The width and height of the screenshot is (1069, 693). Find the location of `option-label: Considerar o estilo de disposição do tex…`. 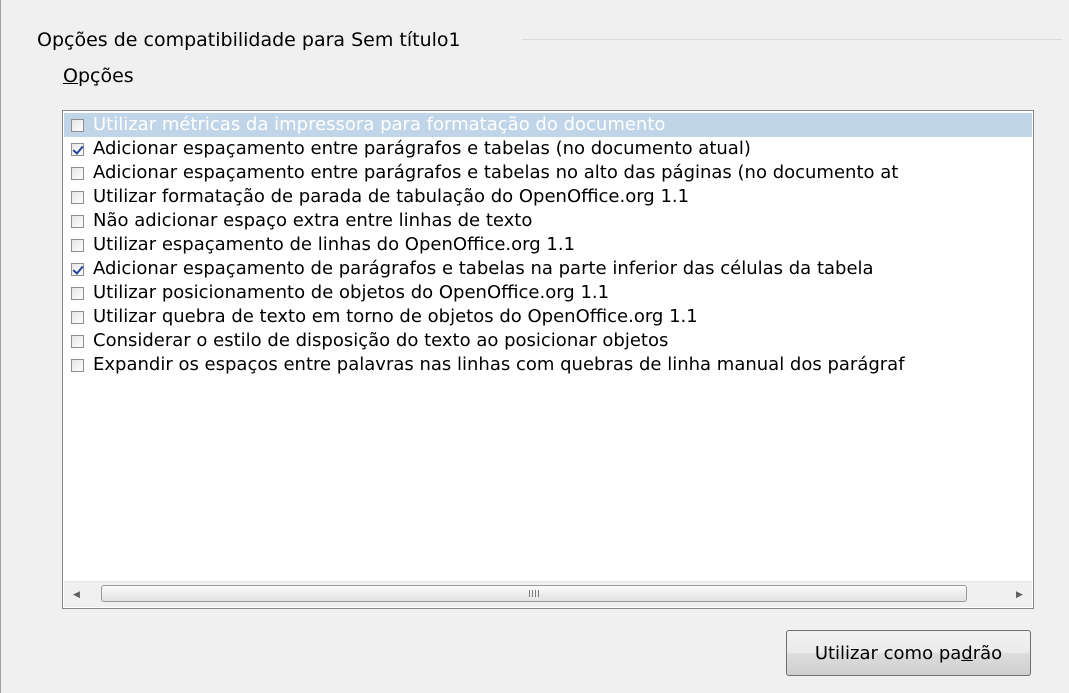

option-label: Considerar o estilo de disposição do tex… is located at coordinates (381, 340).